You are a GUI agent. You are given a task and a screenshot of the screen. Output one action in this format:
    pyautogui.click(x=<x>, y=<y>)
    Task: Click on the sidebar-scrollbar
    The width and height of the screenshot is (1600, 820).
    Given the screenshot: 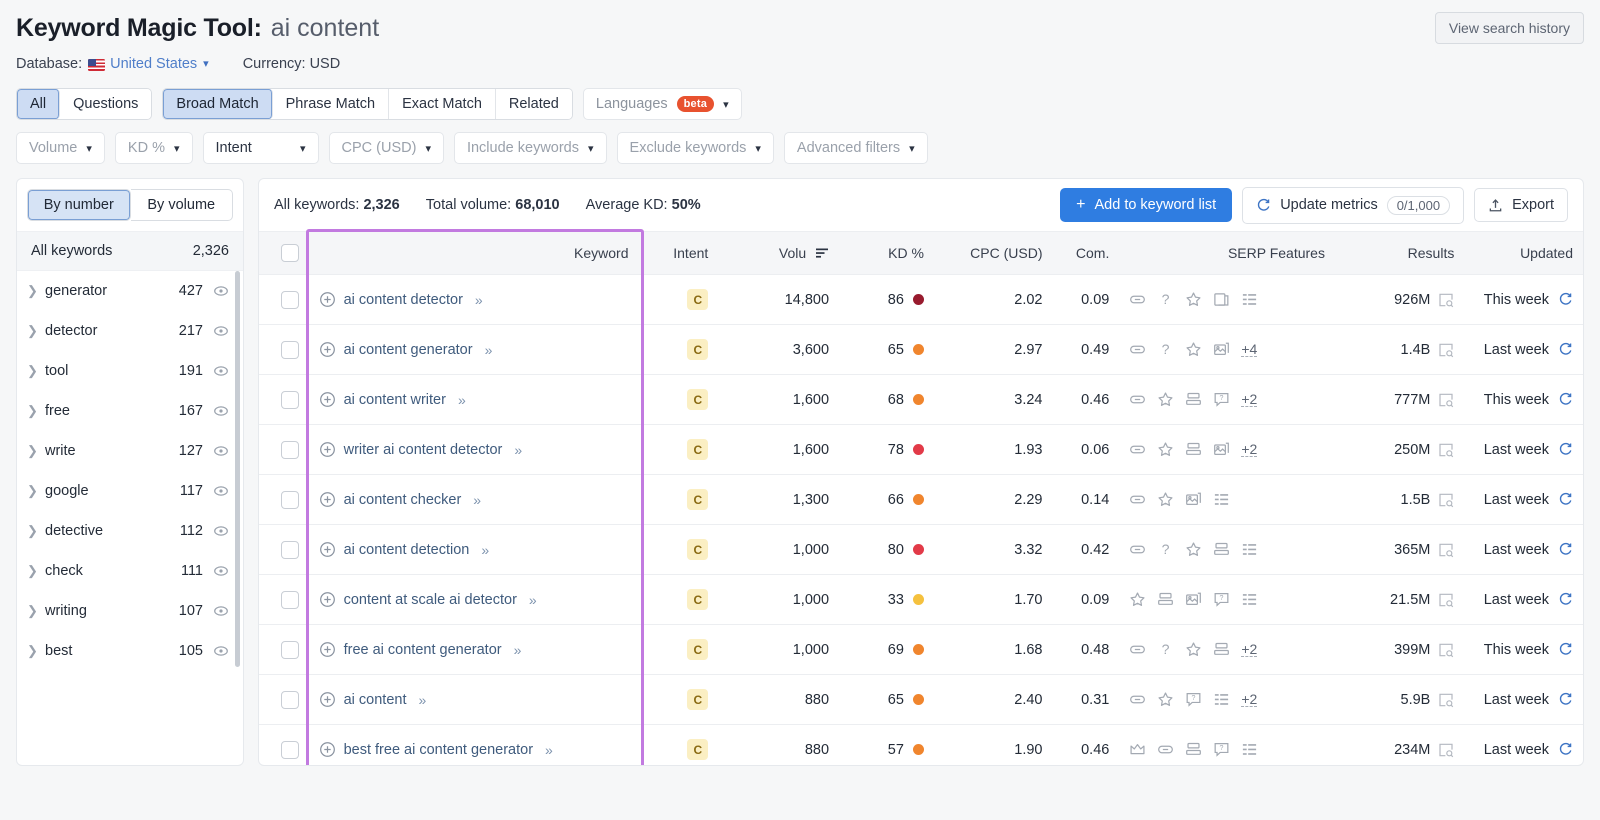 What is the action you would take?
    pyautogui.click(x=237, y=469)
    